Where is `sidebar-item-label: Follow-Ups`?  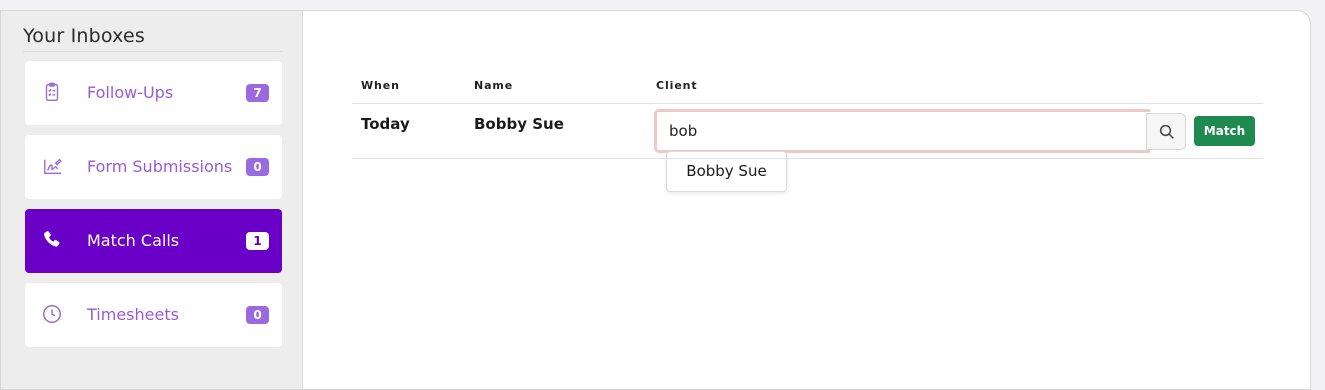
sidebar-item-label: Follow-Ups is located at coordinates (130, 92).